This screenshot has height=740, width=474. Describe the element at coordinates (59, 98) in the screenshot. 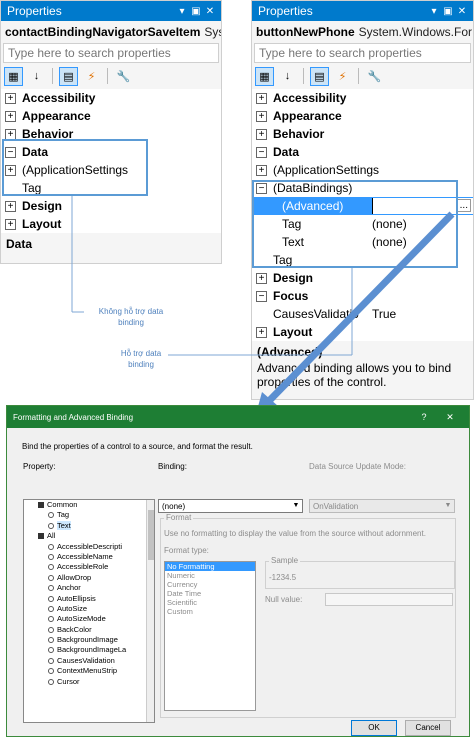

I see `property-name: Accessibility` at that location.